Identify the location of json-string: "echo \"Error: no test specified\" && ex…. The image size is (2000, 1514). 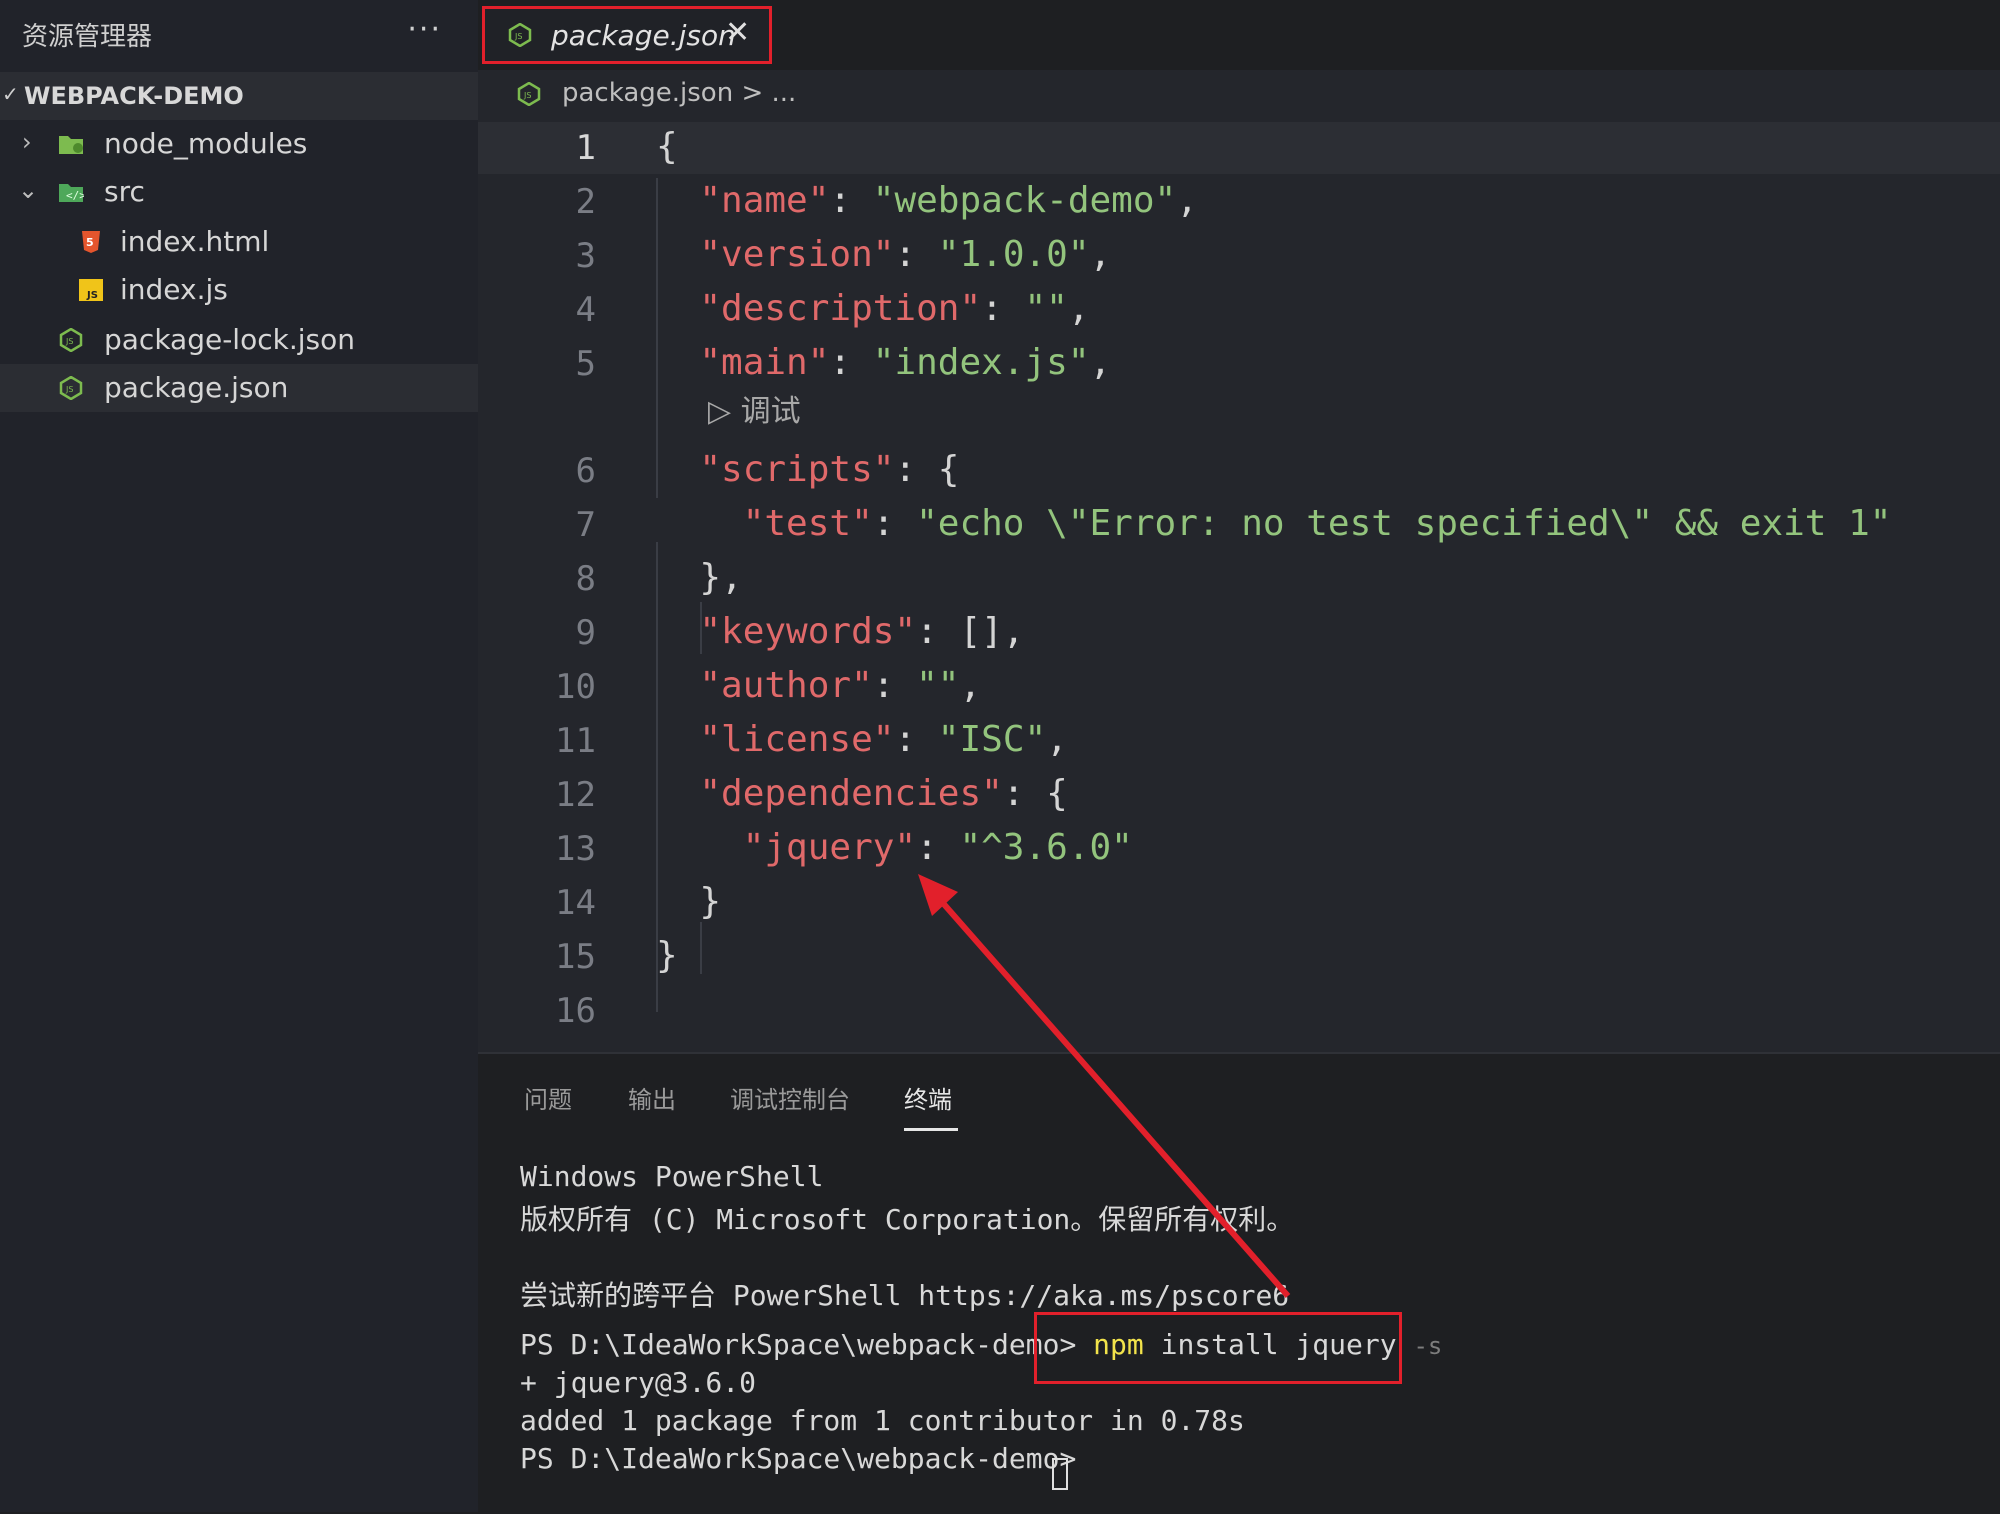
(1404, 523).